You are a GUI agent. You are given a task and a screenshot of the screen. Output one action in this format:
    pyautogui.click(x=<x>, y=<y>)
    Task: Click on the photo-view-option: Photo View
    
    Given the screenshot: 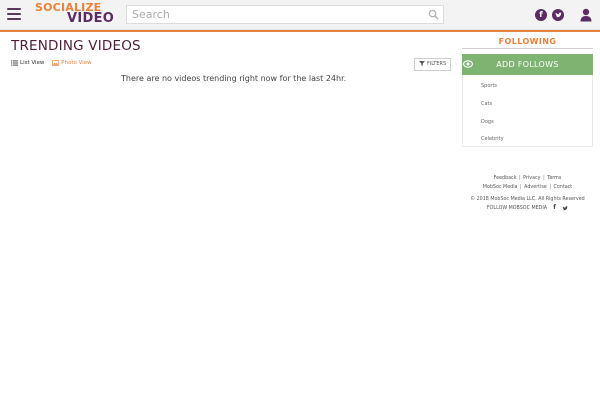 What is the action you would take?
    pyautogui.click(x=72, y=63)
    